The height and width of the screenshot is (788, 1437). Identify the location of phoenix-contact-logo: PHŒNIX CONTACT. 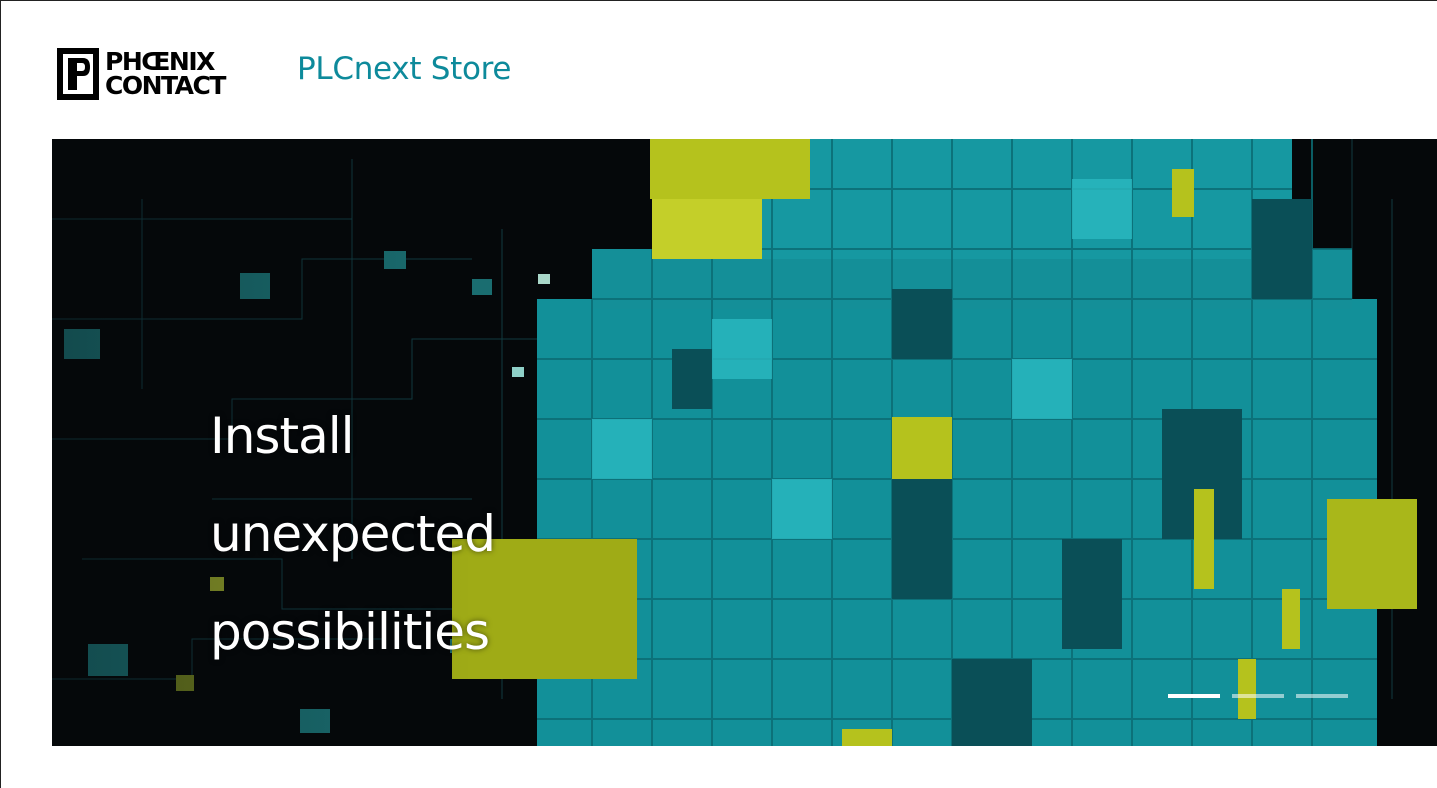
(161, 74).